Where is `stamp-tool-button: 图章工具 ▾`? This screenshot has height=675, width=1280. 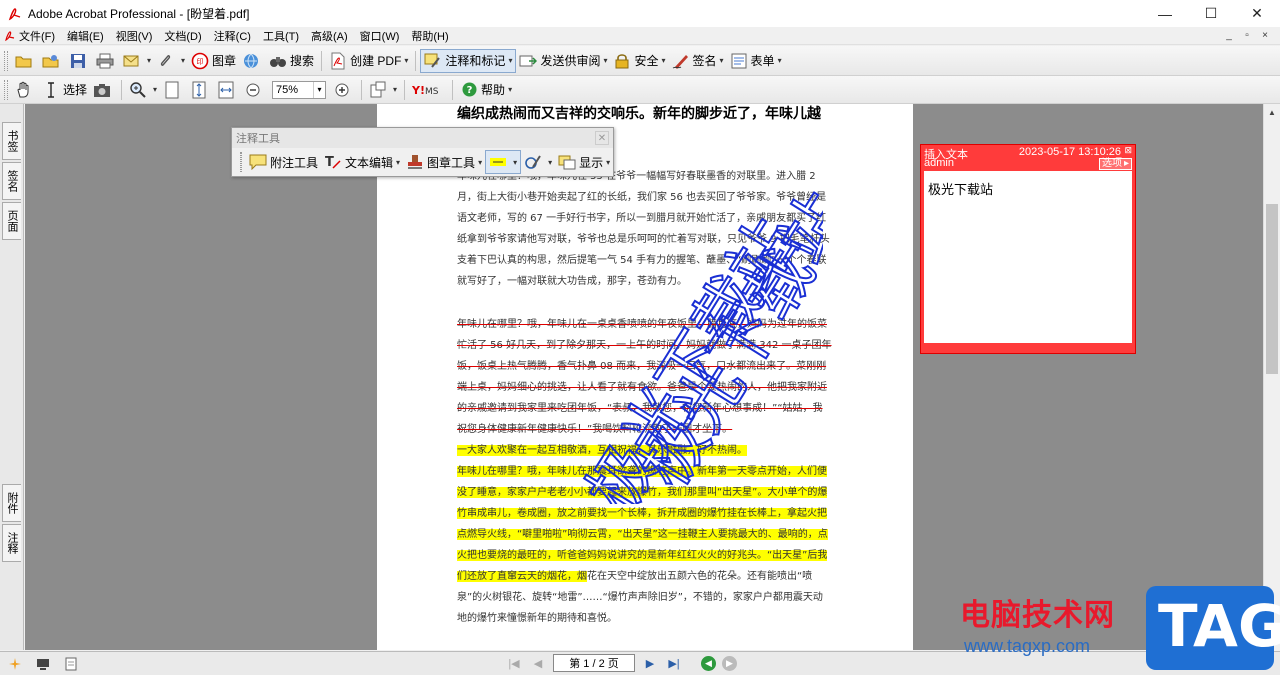
stamp-tool-button: 图章工具 ▾ is located at coordinates (444, 162).